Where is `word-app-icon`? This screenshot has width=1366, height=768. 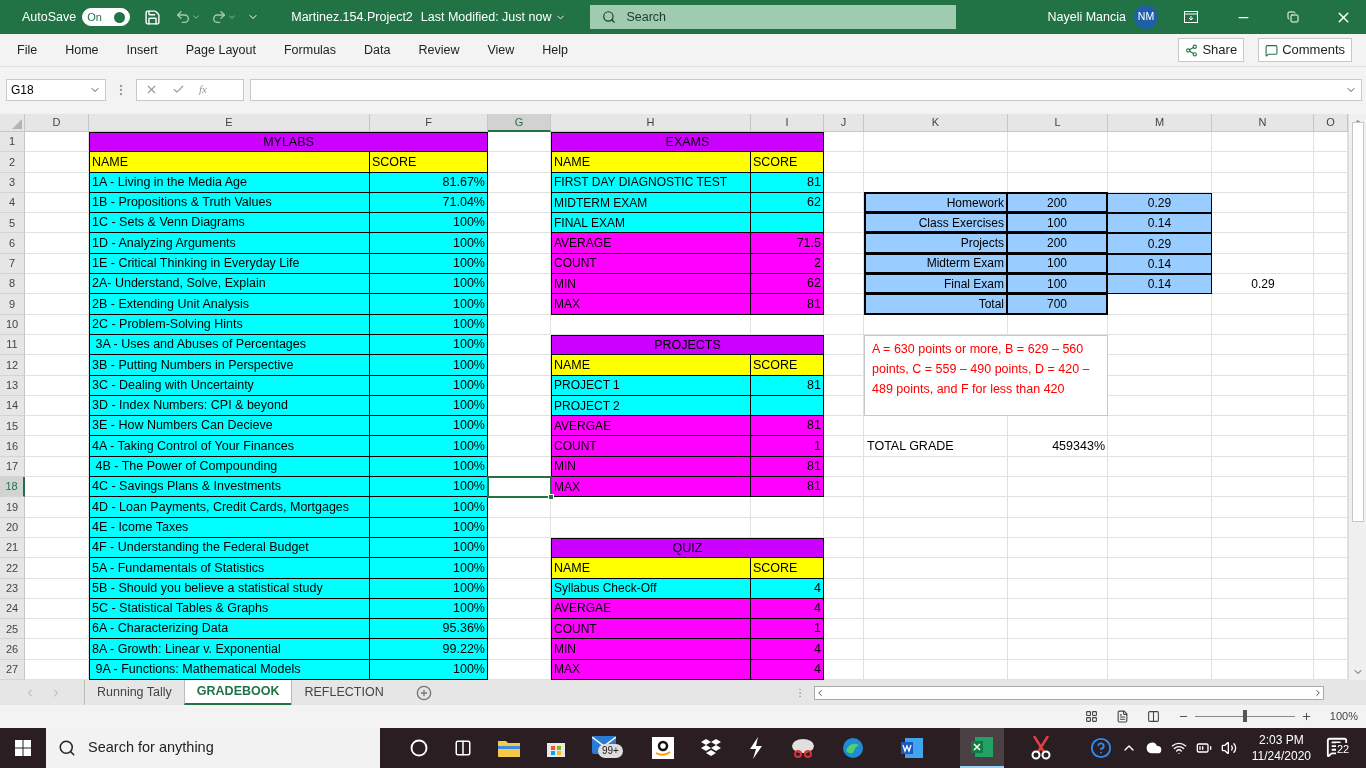
word-app-icon is located at coordinates (912, 748).